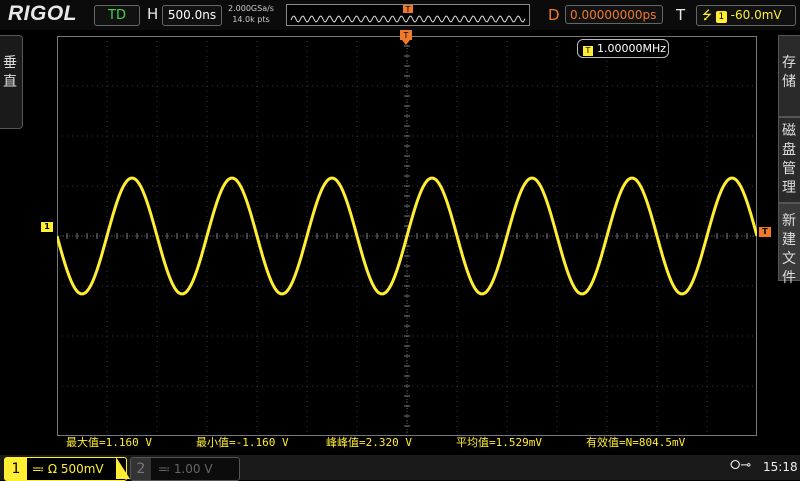 This screenshot has width=800, height=481. I want to click on measurement-peak-to-peak: 峰峰值=2.320 V, so click(369, 442).